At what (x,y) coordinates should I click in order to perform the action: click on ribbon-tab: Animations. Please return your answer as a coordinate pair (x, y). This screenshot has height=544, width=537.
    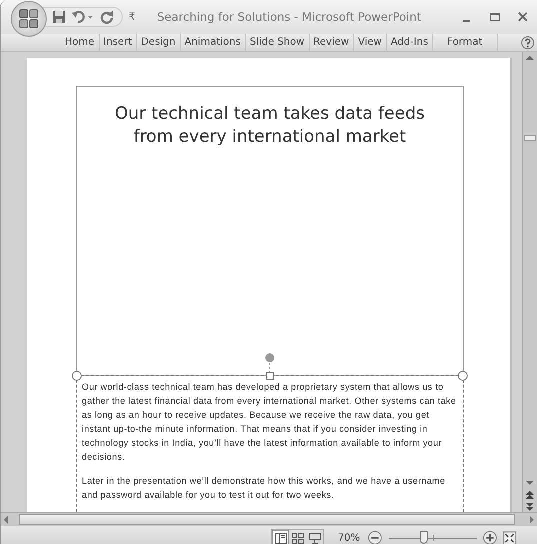
    Looking at the image, I should click on (213, 42).